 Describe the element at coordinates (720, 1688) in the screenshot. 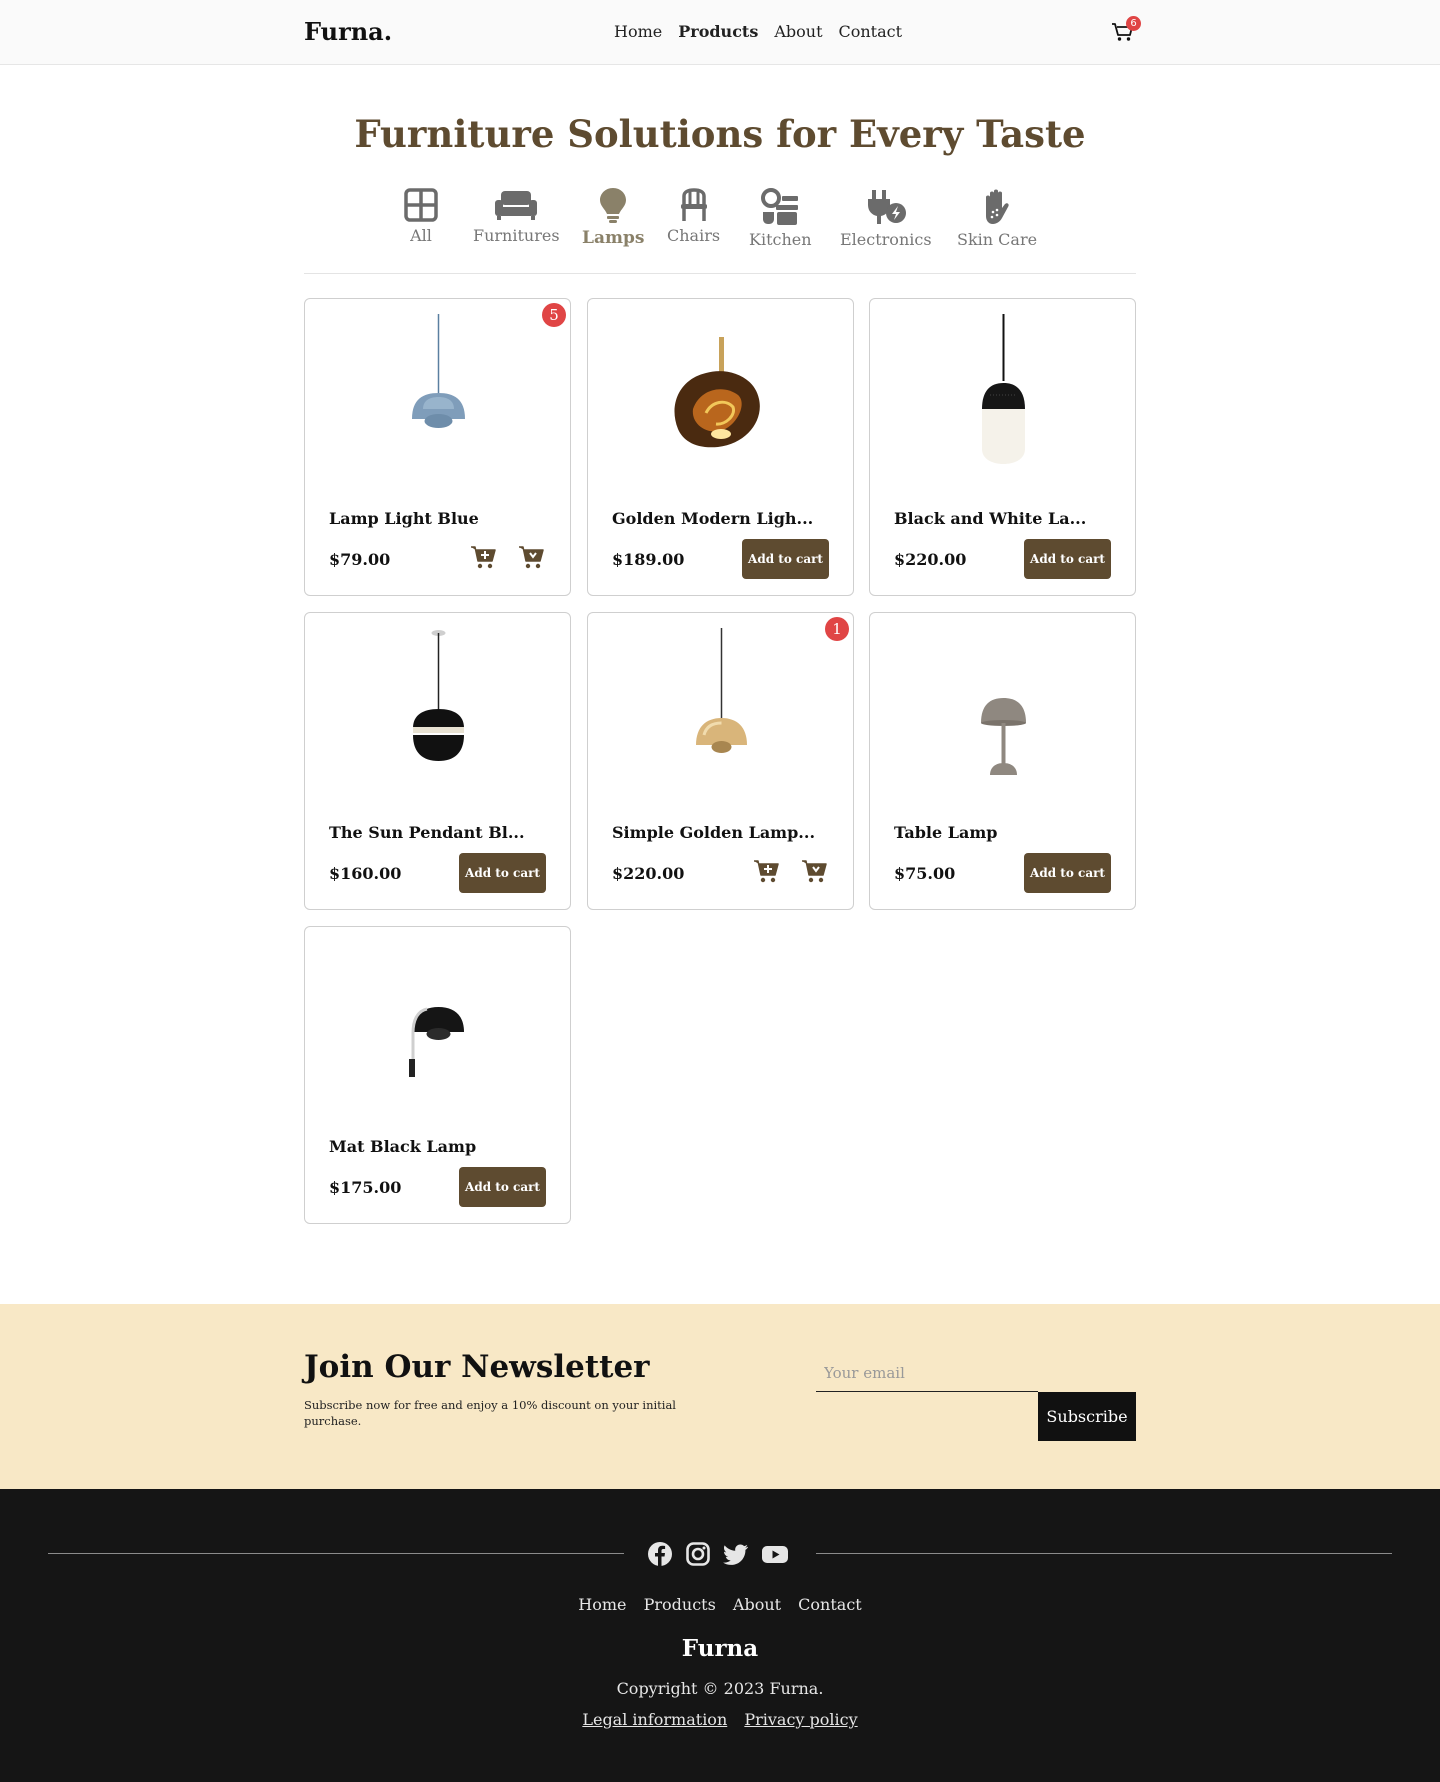

I see `copyright-text: Copyright © 2023 Furna.` at that location.